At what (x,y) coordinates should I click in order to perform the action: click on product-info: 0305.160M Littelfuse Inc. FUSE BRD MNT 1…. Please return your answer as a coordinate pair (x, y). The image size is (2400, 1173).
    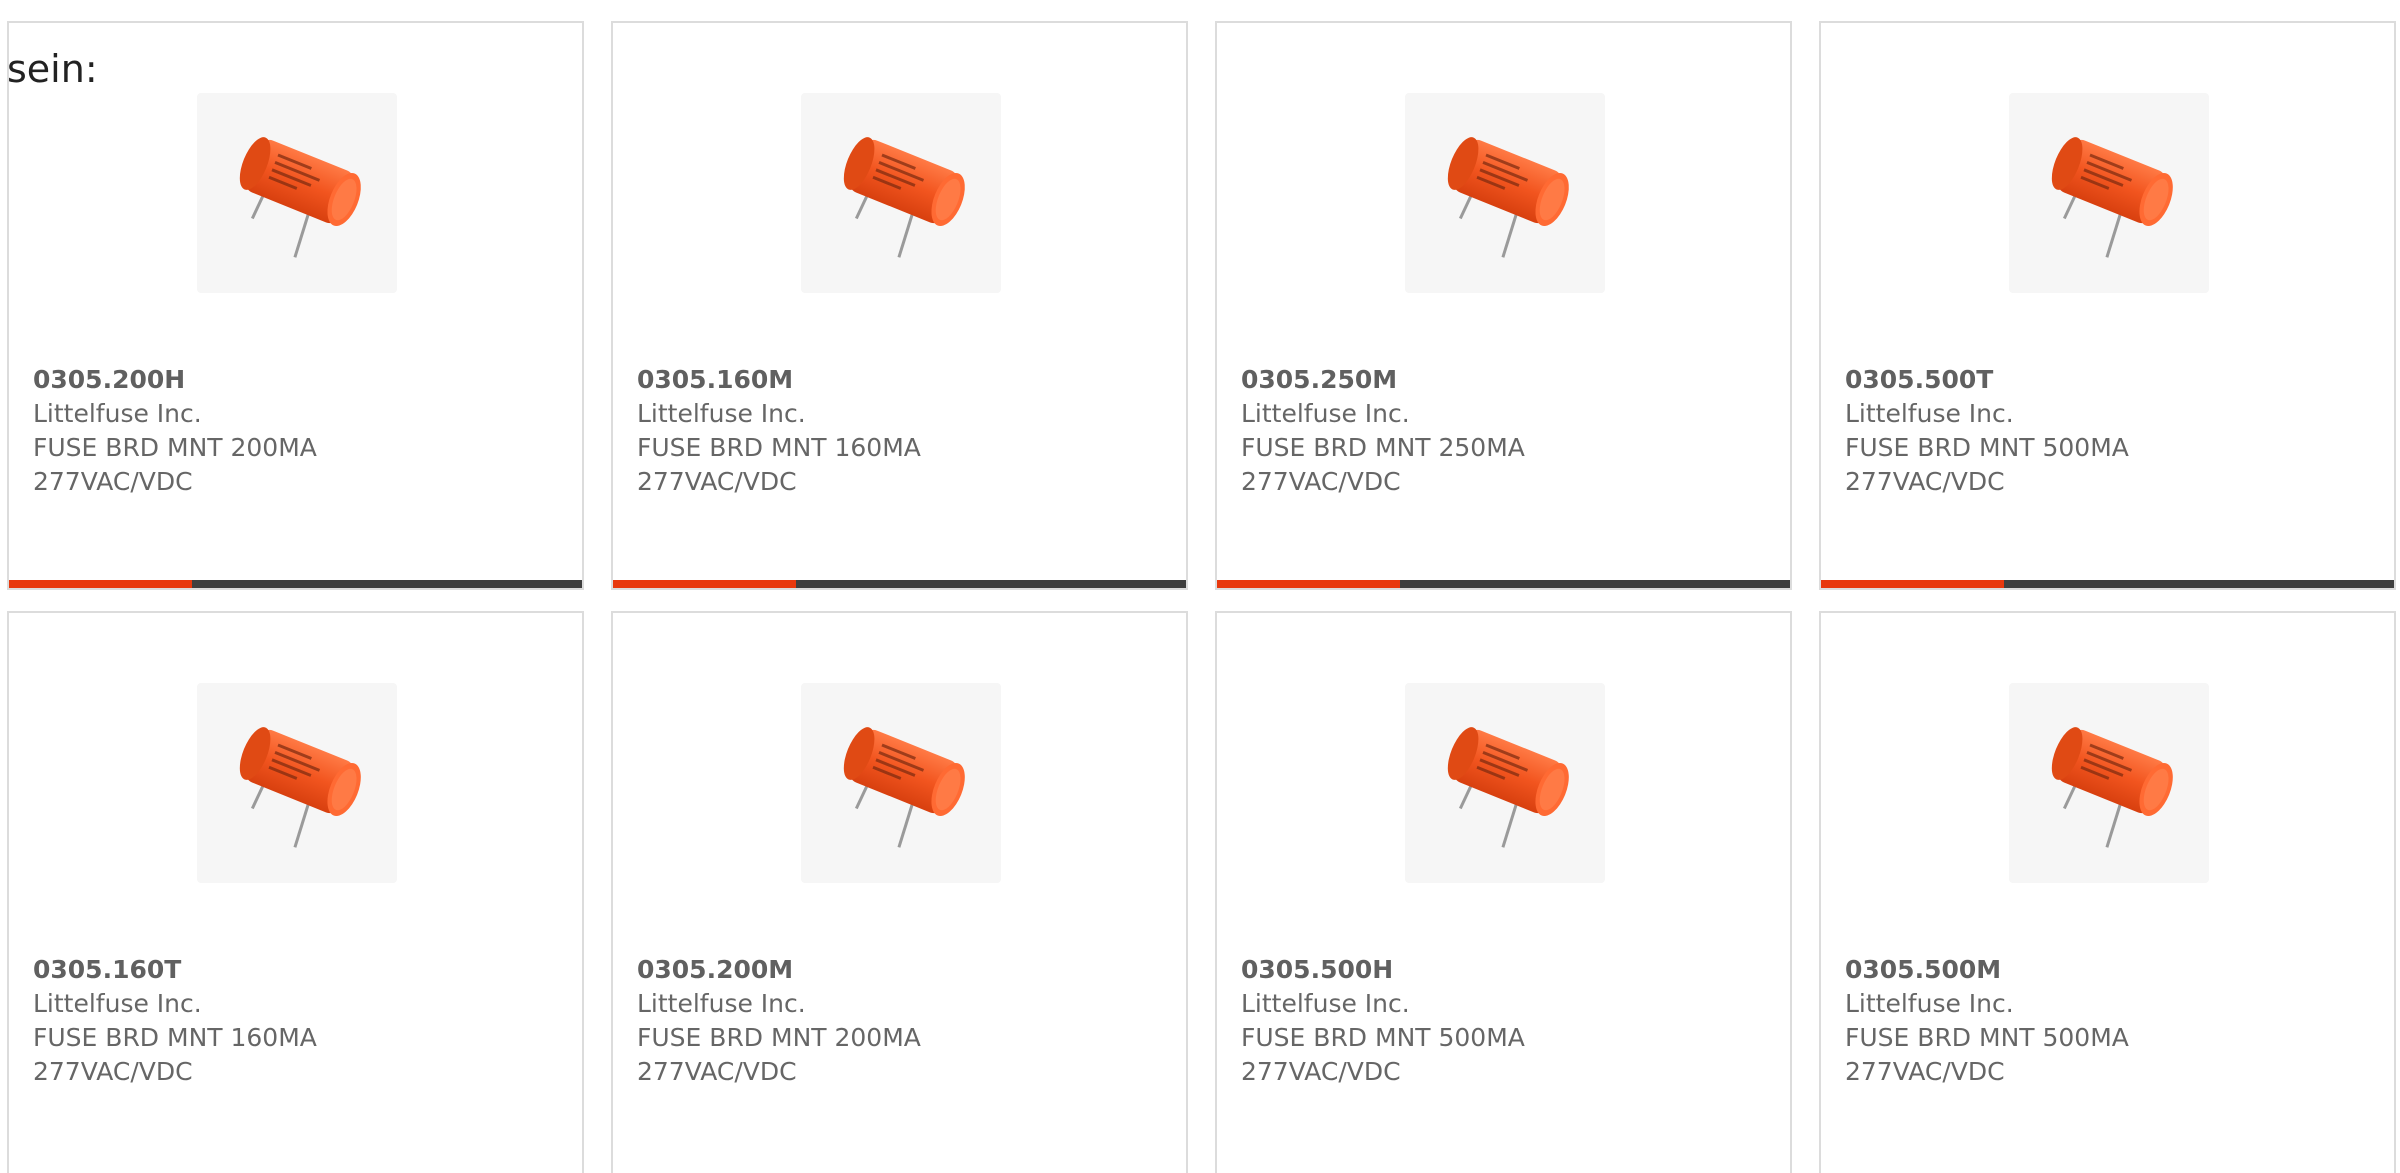
    Looking at the image, I should click on (902, 431).